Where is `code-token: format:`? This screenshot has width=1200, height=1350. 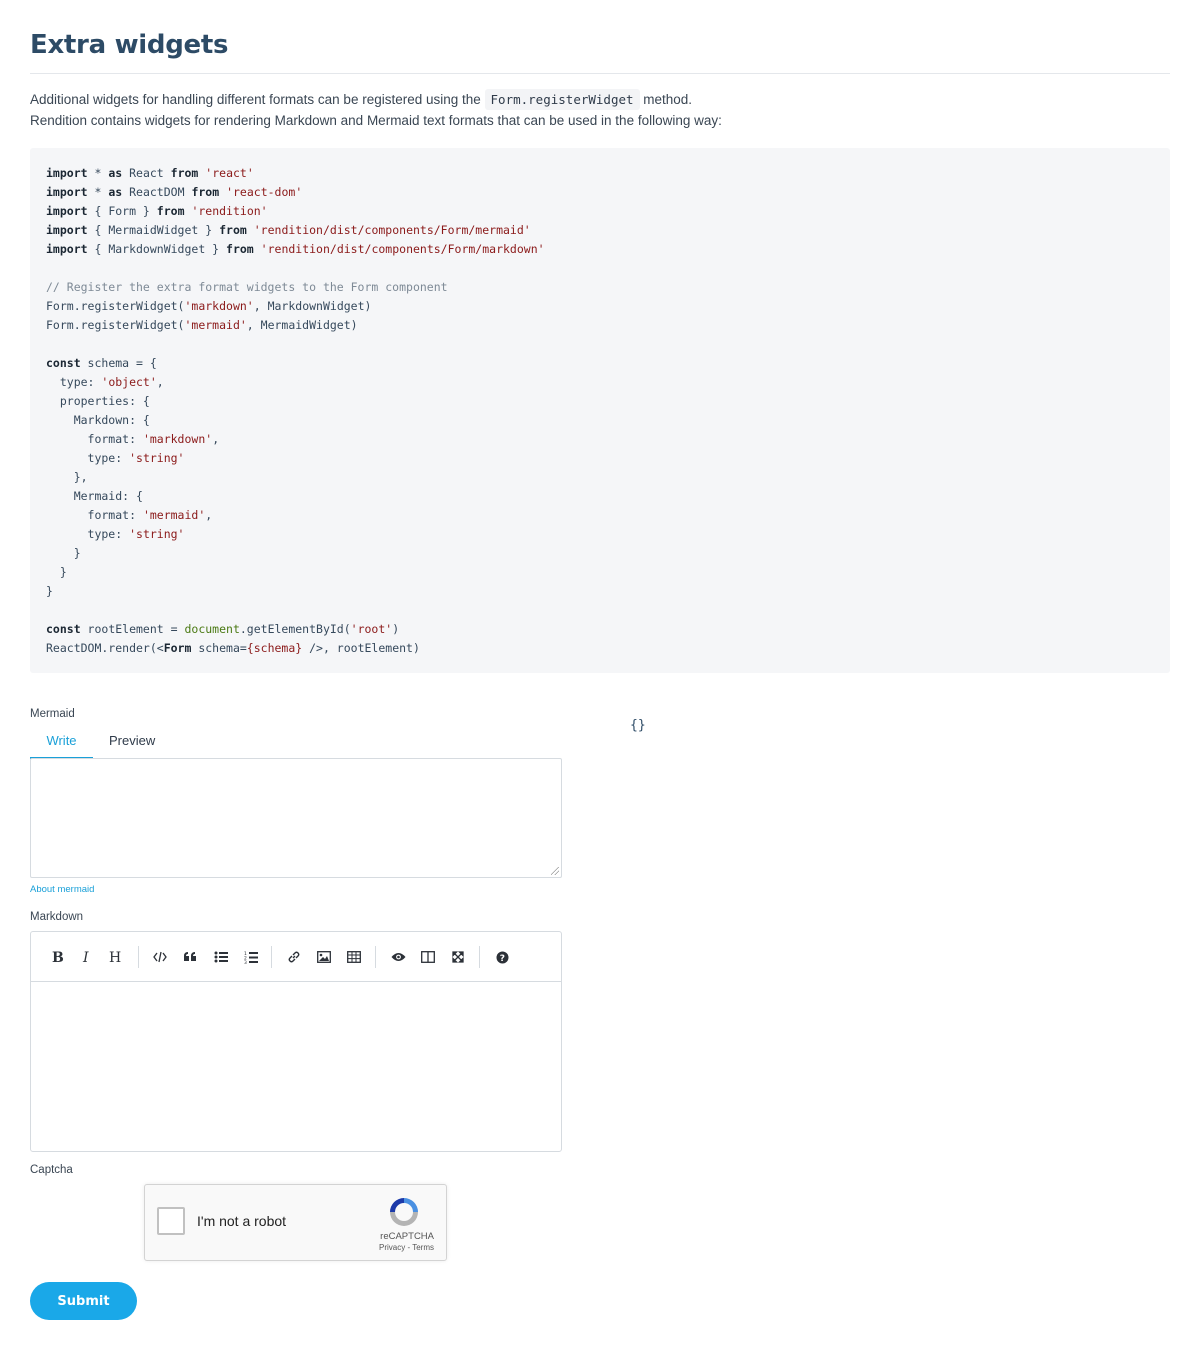 code-token: format: is located at coordinates (94, 515).